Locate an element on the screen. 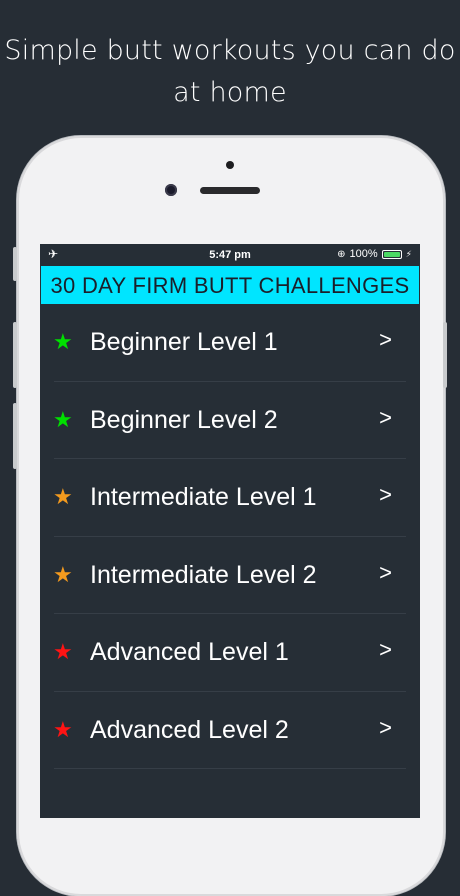 The image size is (460, 896). level-row: ★ Beginner Level 2 > is located at coordinates (230, 420).